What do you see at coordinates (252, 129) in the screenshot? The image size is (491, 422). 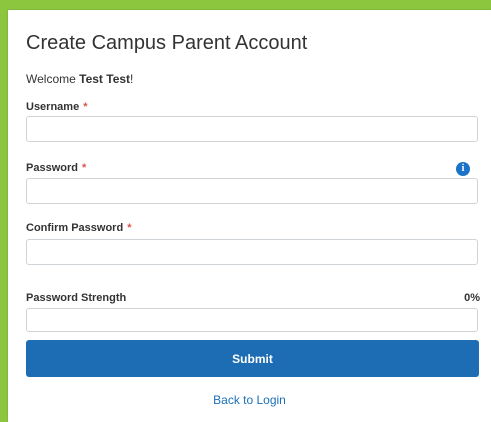 I see `username-input` at bounding box center [252, 129].